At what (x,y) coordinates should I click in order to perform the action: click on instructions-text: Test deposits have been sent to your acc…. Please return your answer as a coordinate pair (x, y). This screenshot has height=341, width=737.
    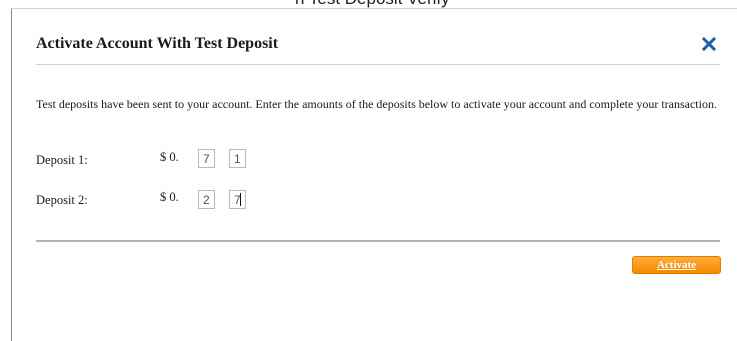
    Looking at the image, I should click on (376, 104).